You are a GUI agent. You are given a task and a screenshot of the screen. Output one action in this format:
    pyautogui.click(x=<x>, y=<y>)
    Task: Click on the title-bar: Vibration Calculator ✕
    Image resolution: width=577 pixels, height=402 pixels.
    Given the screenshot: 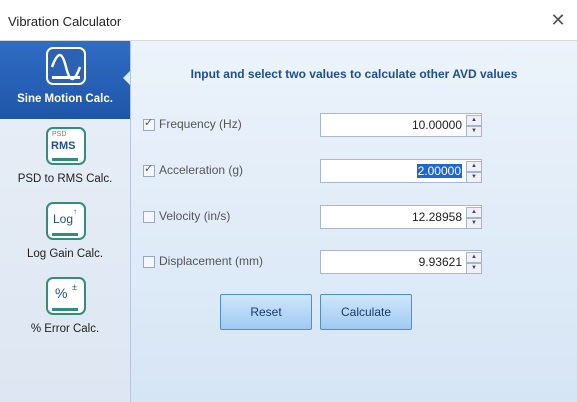 What is the action you would take?
    pyautogui.click(x=288, y=20)
    